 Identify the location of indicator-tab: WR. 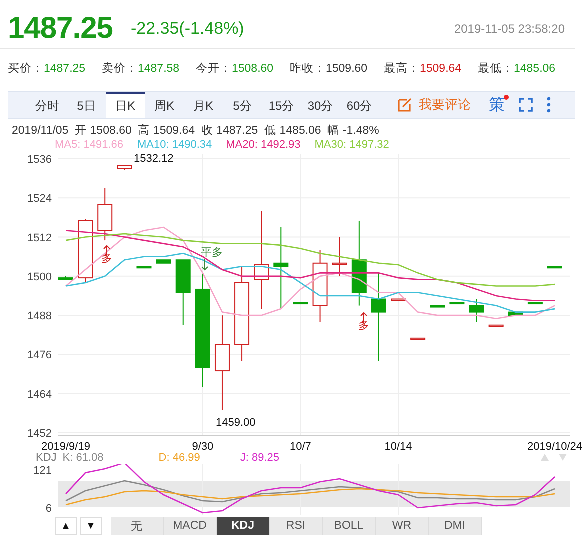
(402, 526).